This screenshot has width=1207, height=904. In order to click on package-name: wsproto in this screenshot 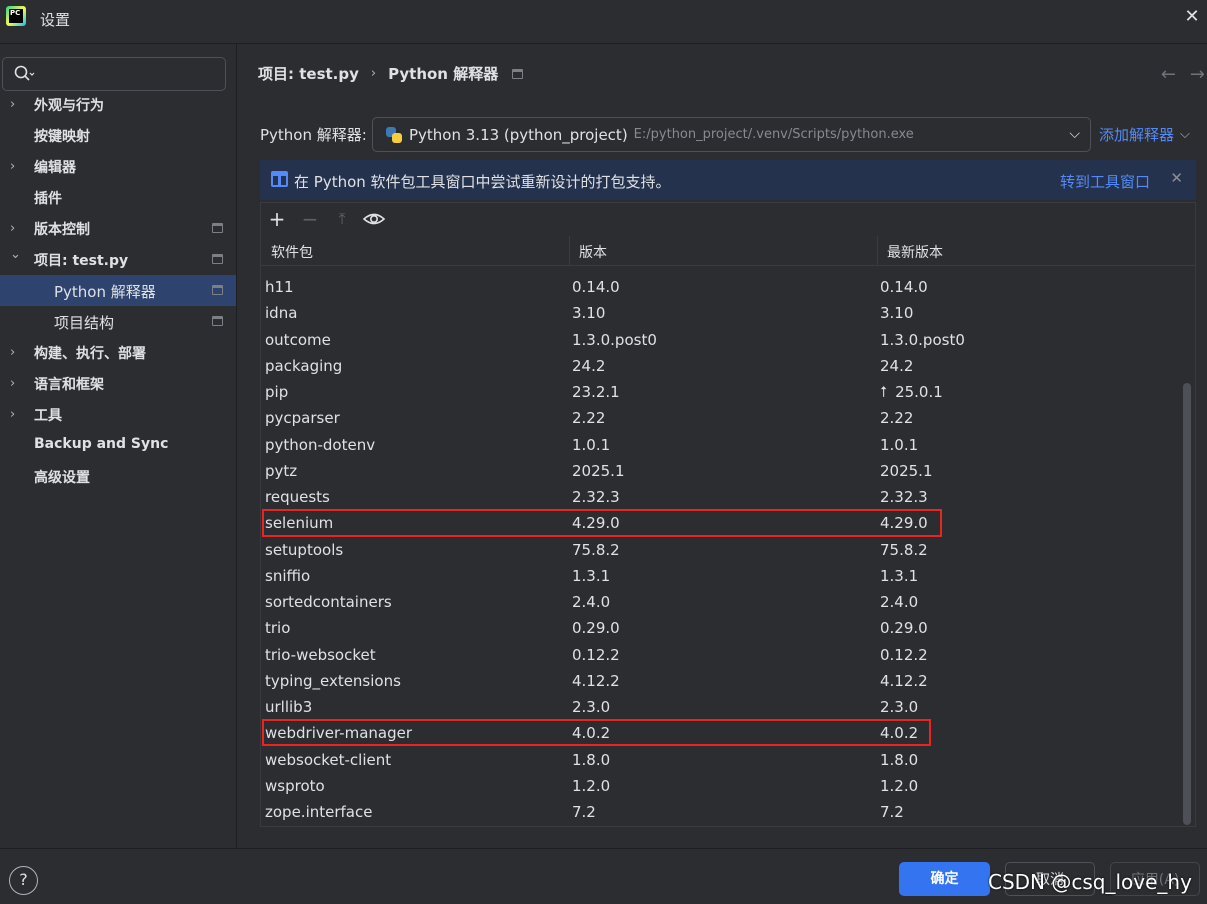, I will do `click(295, 785)`.